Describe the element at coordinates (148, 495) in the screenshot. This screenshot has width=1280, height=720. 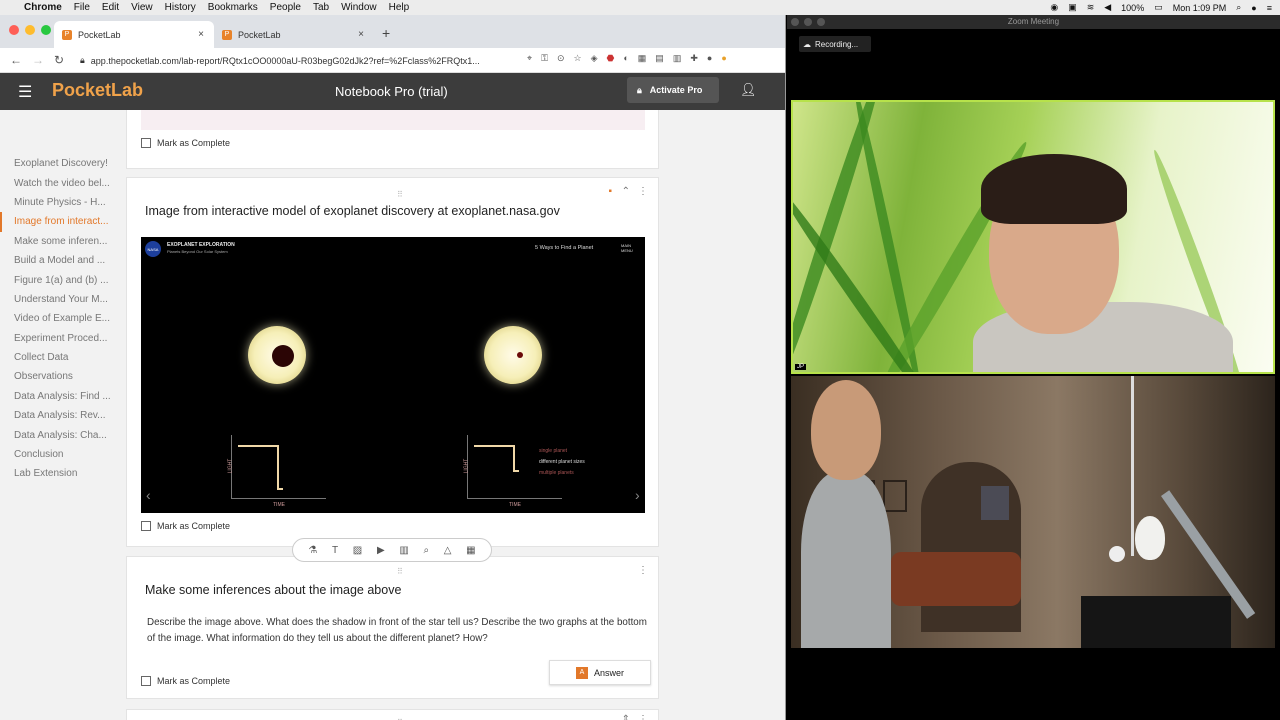
I see `previous-arrow-icon: ‹` at that location.